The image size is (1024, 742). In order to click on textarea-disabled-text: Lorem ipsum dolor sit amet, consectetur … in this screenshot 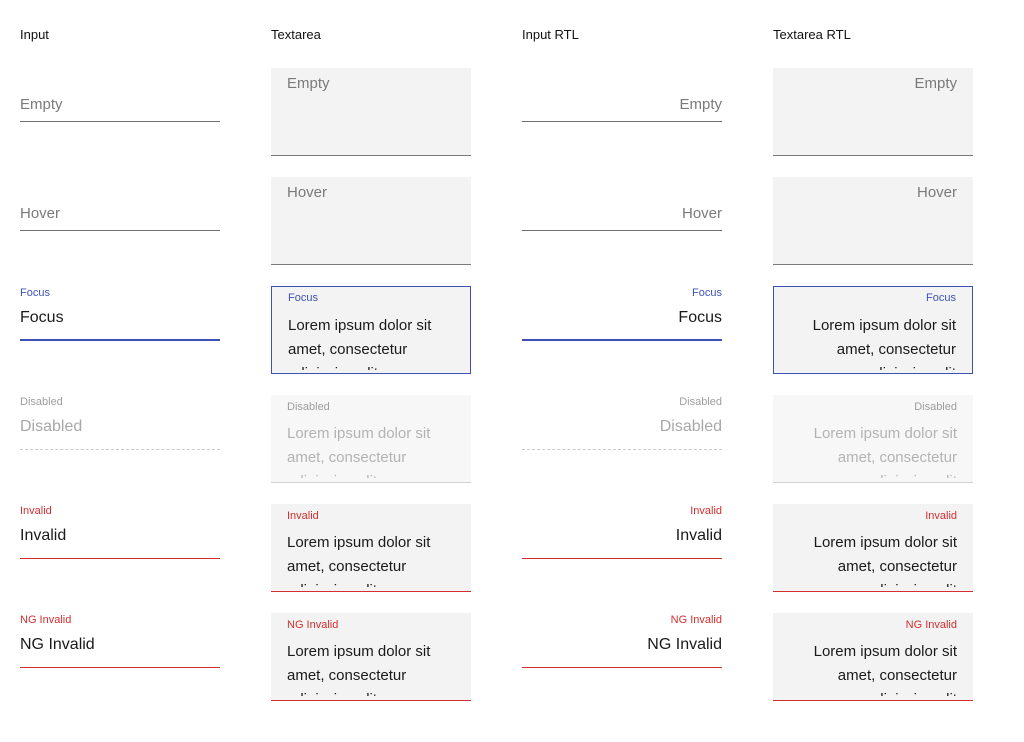, I will do `click(359, 451)`.